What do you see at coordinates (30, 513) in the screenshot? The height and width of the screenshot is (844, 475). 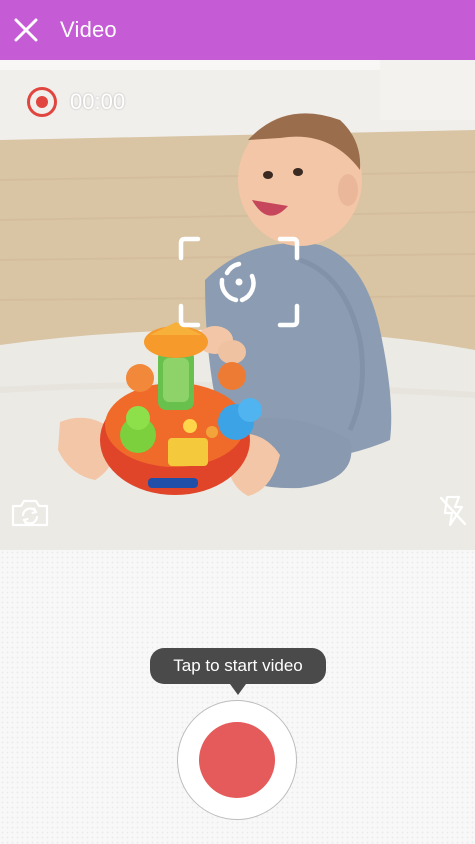 I see `switch-camera-icon` at bounding box center [30, 513].